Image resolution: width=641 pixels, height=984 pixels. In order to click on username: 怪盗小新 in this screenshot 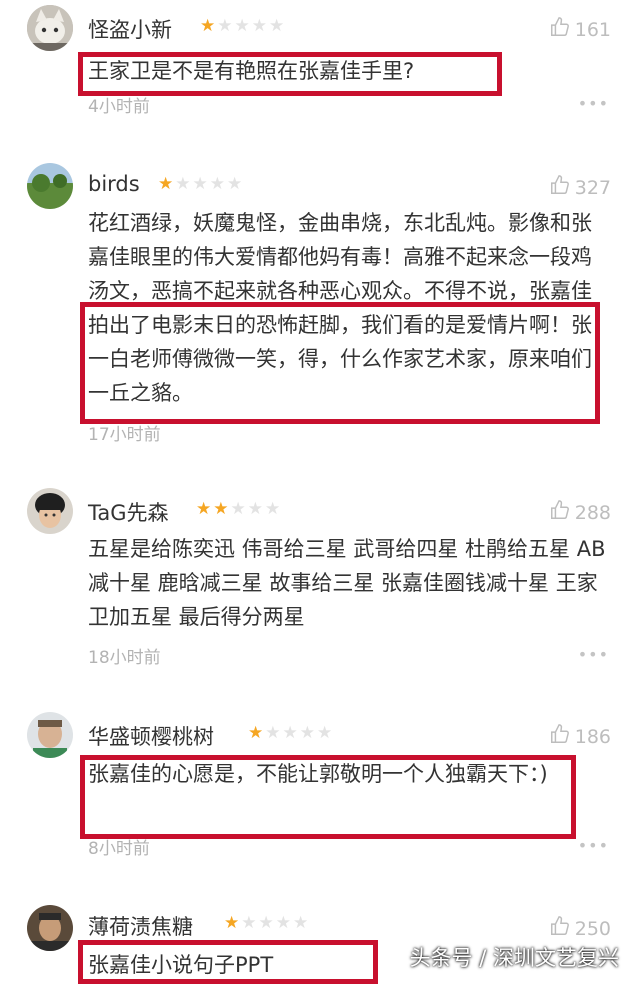, I will do `click(130, 29)`.